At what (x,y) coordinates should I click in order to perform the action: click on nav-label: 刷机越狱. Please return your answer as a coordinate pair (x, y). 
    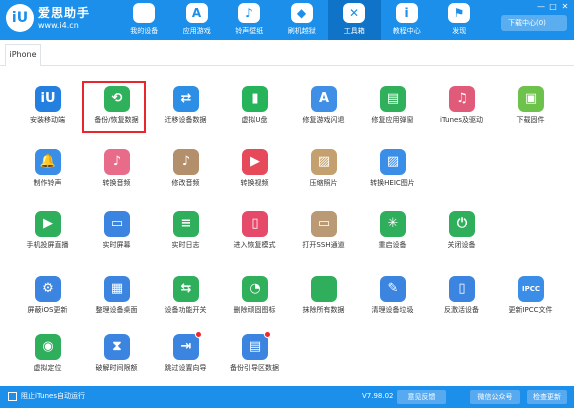
    Looking at the image, I should click on (301, 31).